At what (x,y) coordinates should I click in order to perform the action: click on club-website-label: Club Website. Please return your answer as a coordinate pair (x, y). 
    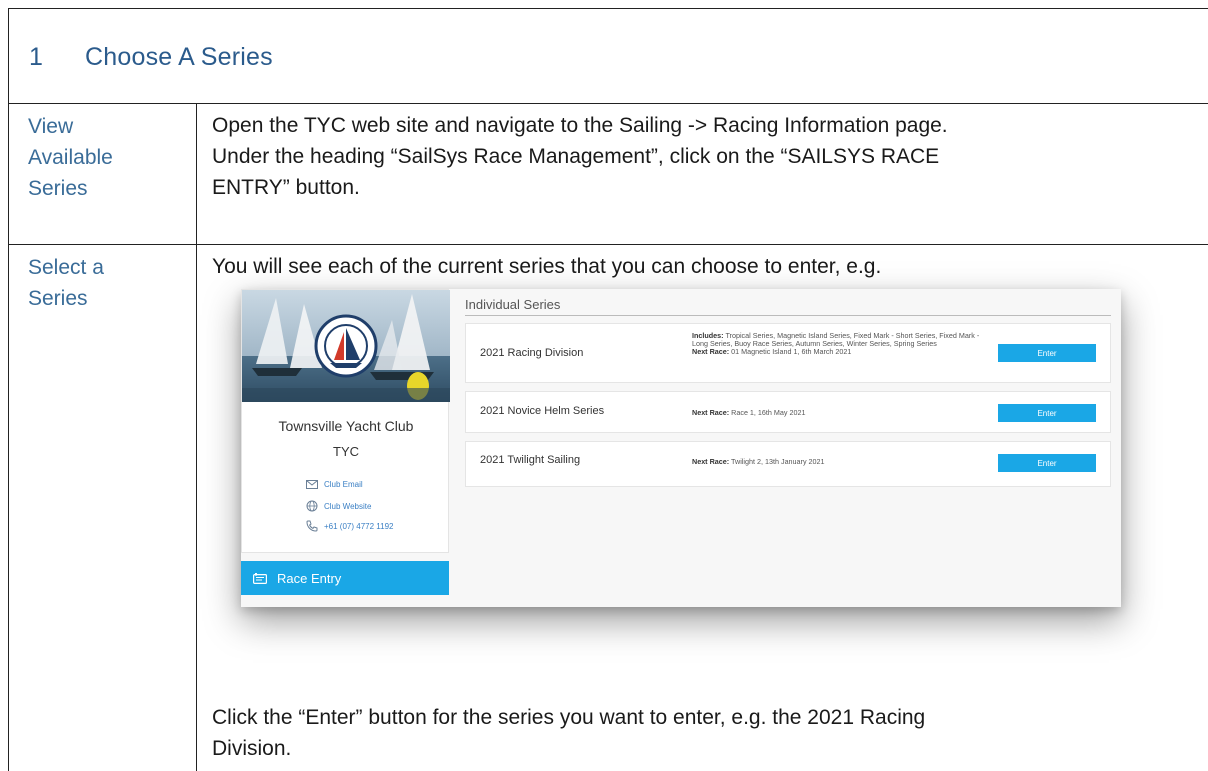
    Looking at the image, I should click on (348, 506).